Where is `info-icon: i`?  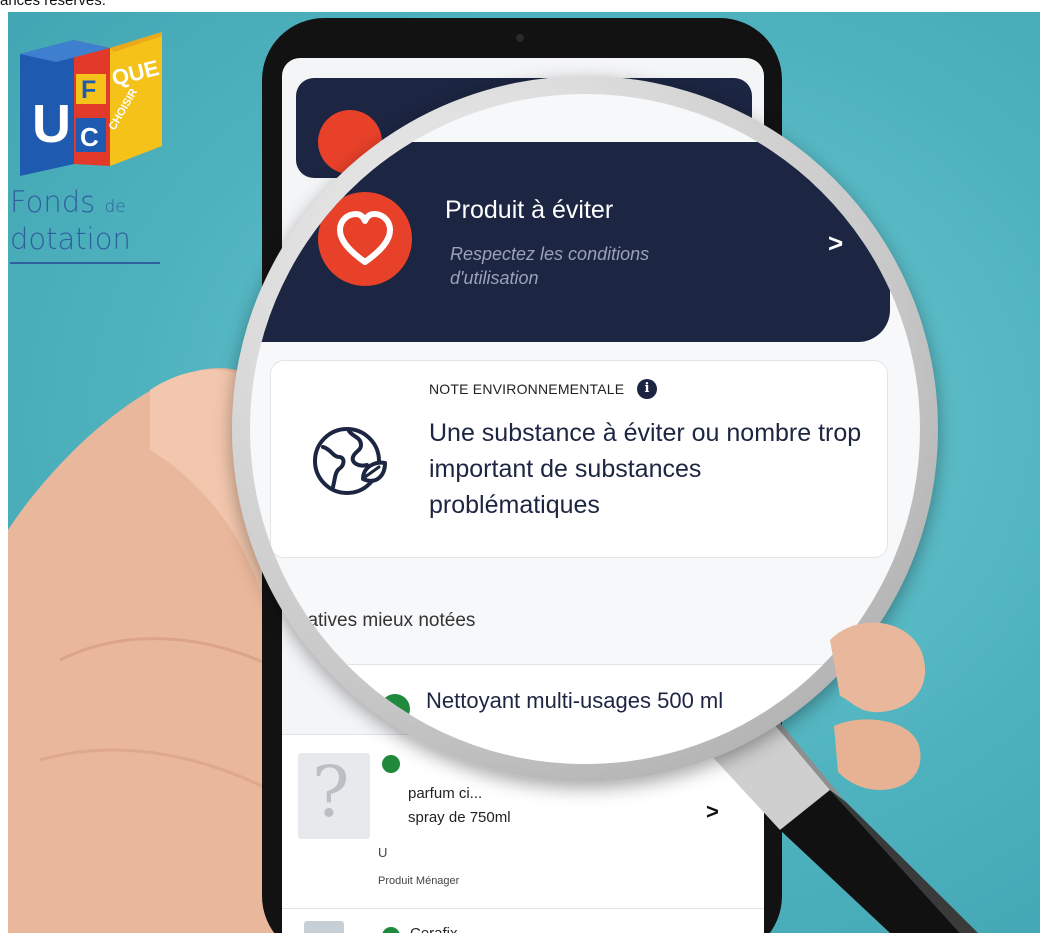
info-icon: i is located at coordinates (647, 389).